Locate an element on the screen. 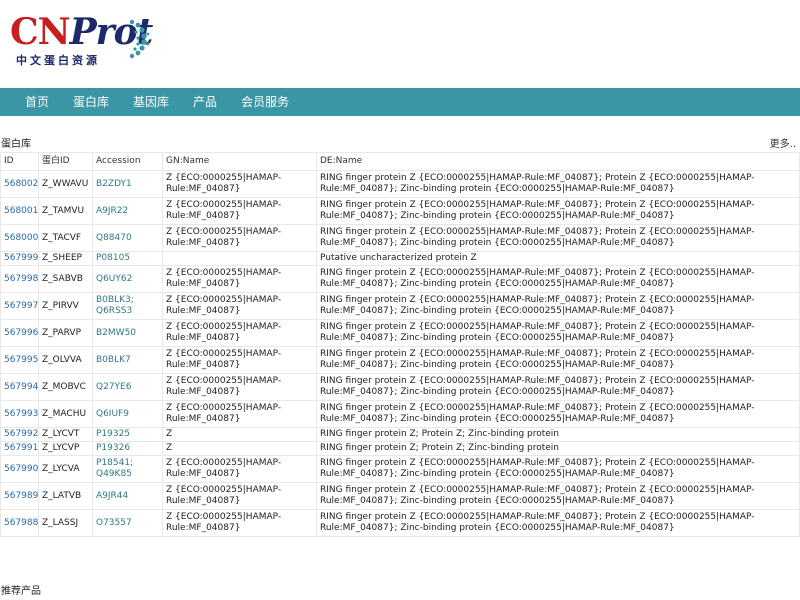 The image size is (800, 600). cell-accession: B0BLK7 is located at coordinates (127, 360).